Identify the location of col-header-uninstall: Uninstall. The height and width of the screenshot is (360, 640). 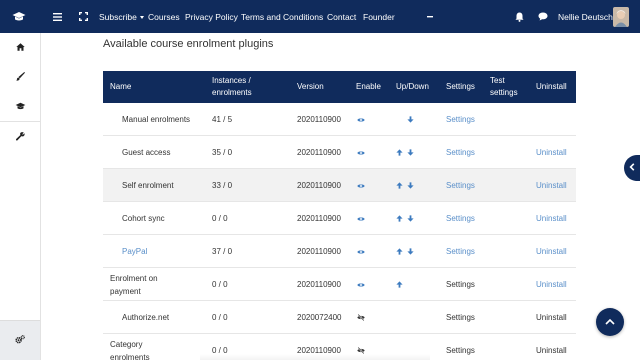
(551, 86).